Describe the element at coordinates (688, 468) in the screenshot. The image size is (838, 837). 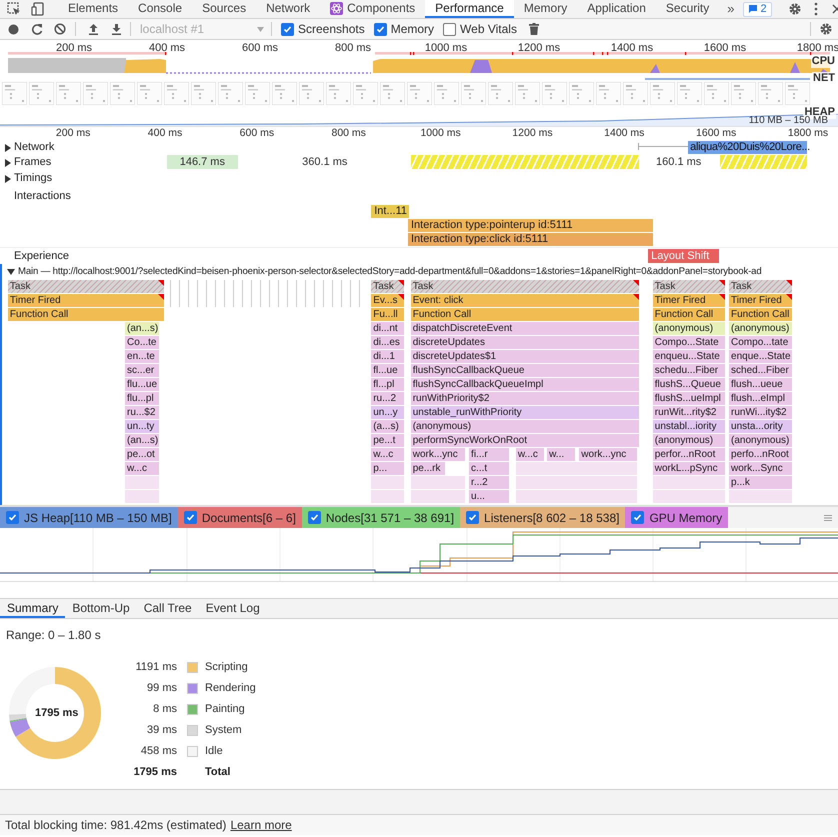
I see `flame-block: workL...pSync` at that location.